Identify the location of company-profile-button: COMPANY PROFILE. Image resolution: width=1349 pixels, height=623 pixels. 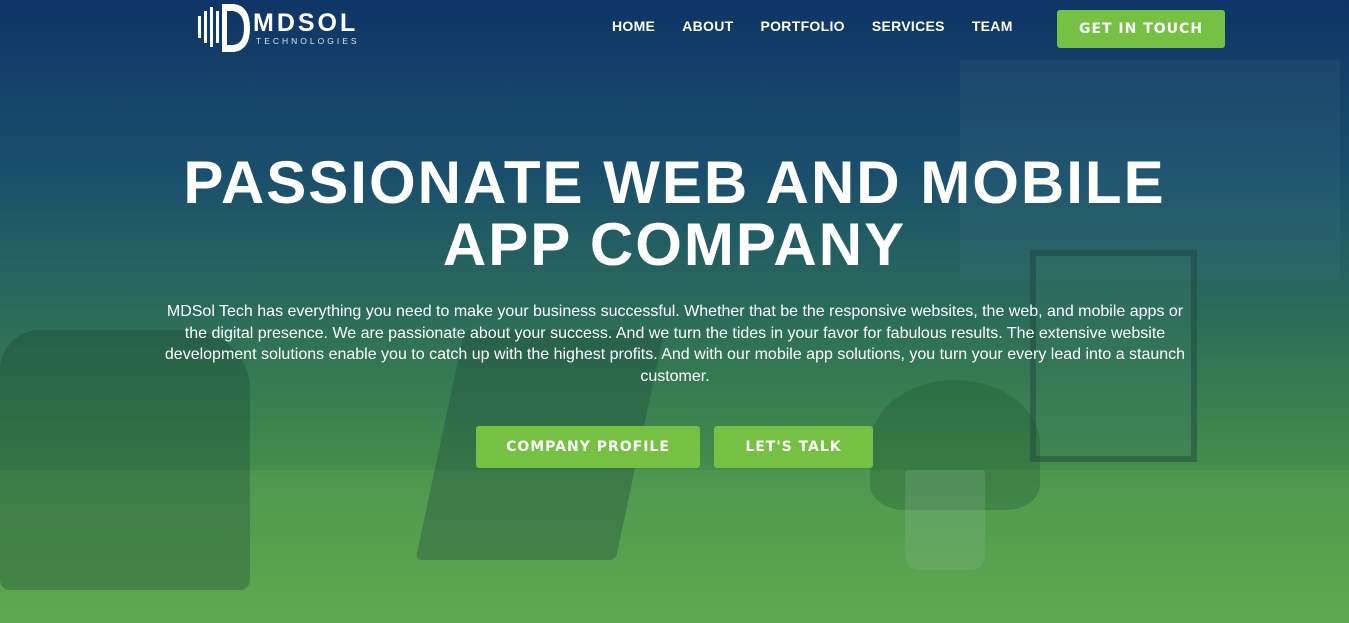
(588, 447).